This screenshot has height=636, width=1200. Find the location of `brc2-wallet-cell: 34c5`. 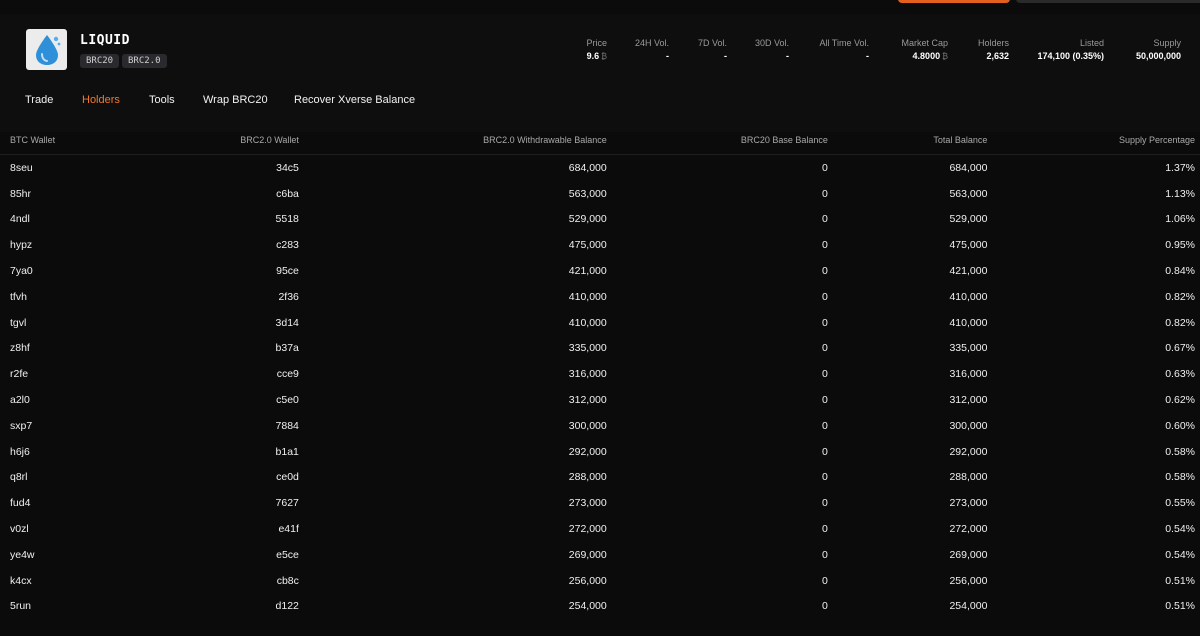

brc2-wallet-cell: 34c5 is located at coordinates (193, 168).